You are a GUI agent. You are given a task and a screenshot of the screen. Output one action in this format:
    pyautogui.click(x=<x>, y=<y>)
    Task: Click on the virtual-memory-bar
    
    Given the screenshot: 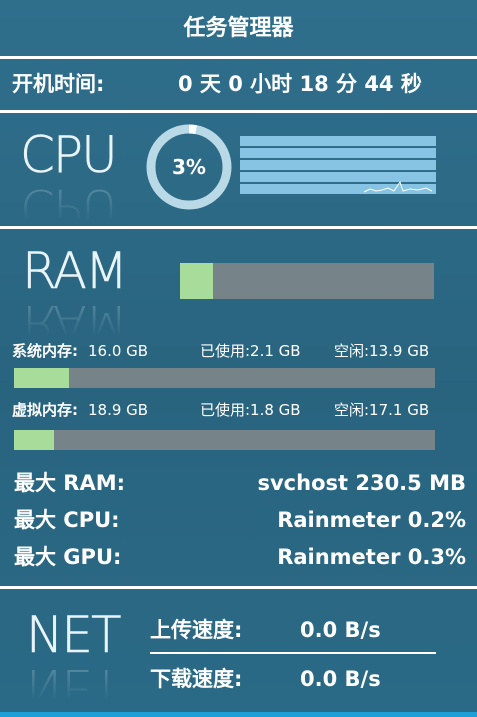 What is the action you would take?
    pyautogui.click(x=224, y=440)
    